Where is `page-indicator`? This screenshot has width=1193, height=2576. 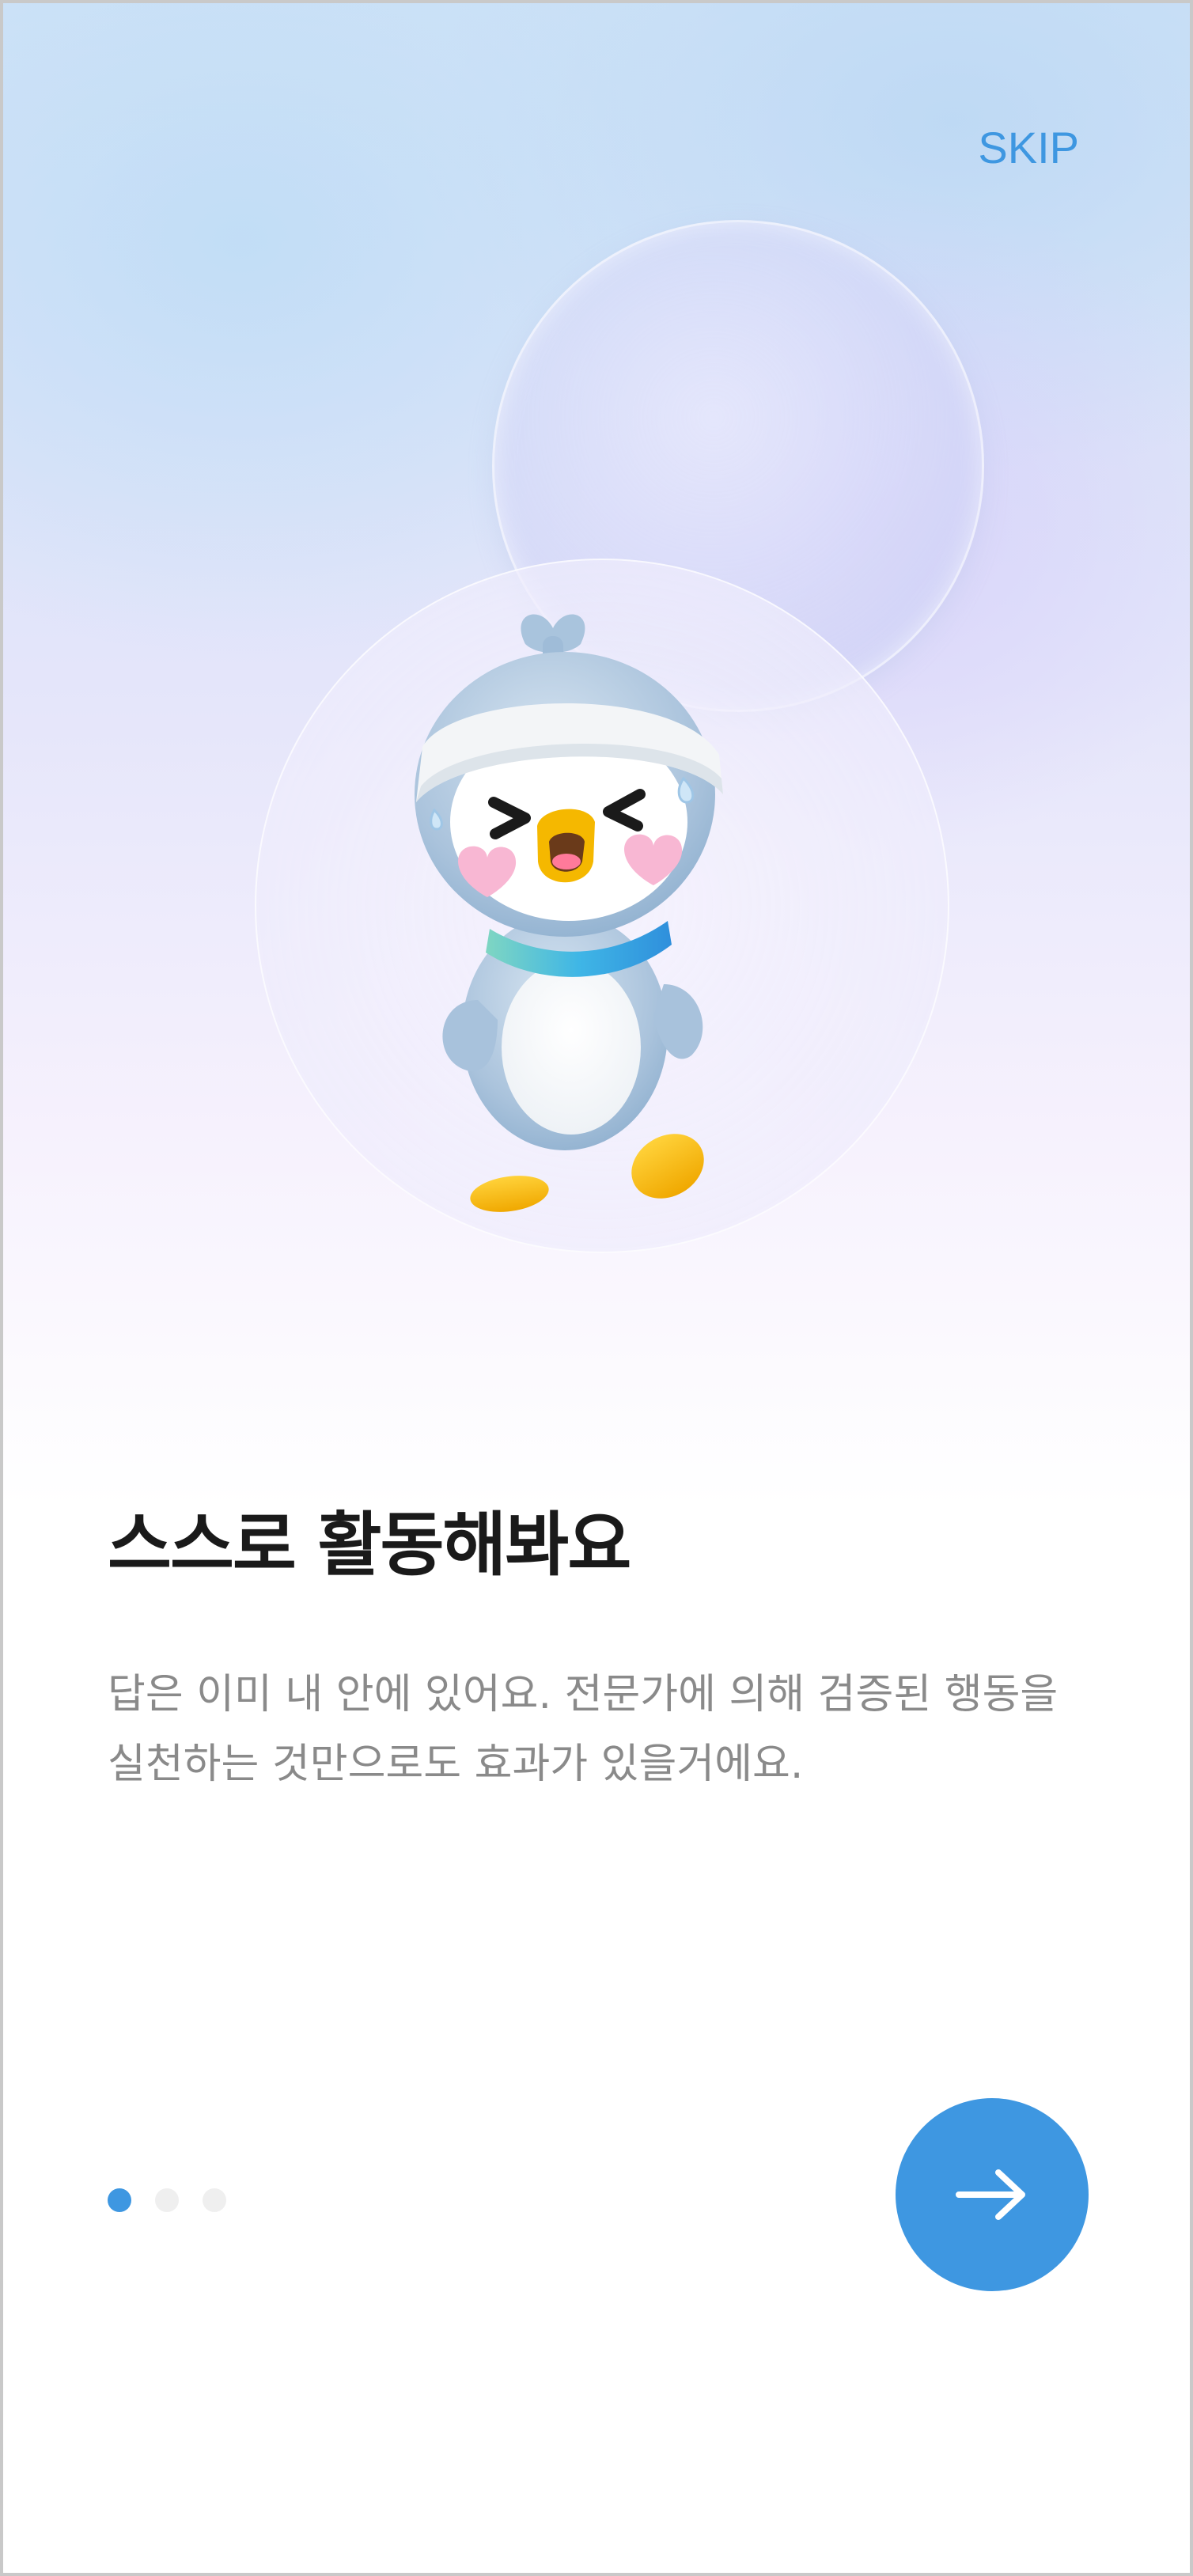 page-indicator is located at coordinates (167, 2200).